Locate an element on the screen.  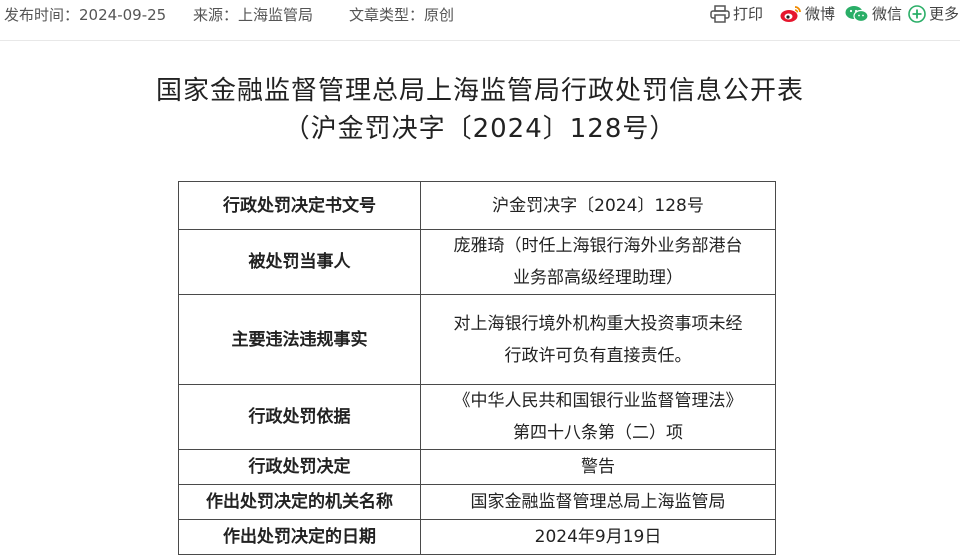
print-button: 打印 is located at coordinates (736, 13).